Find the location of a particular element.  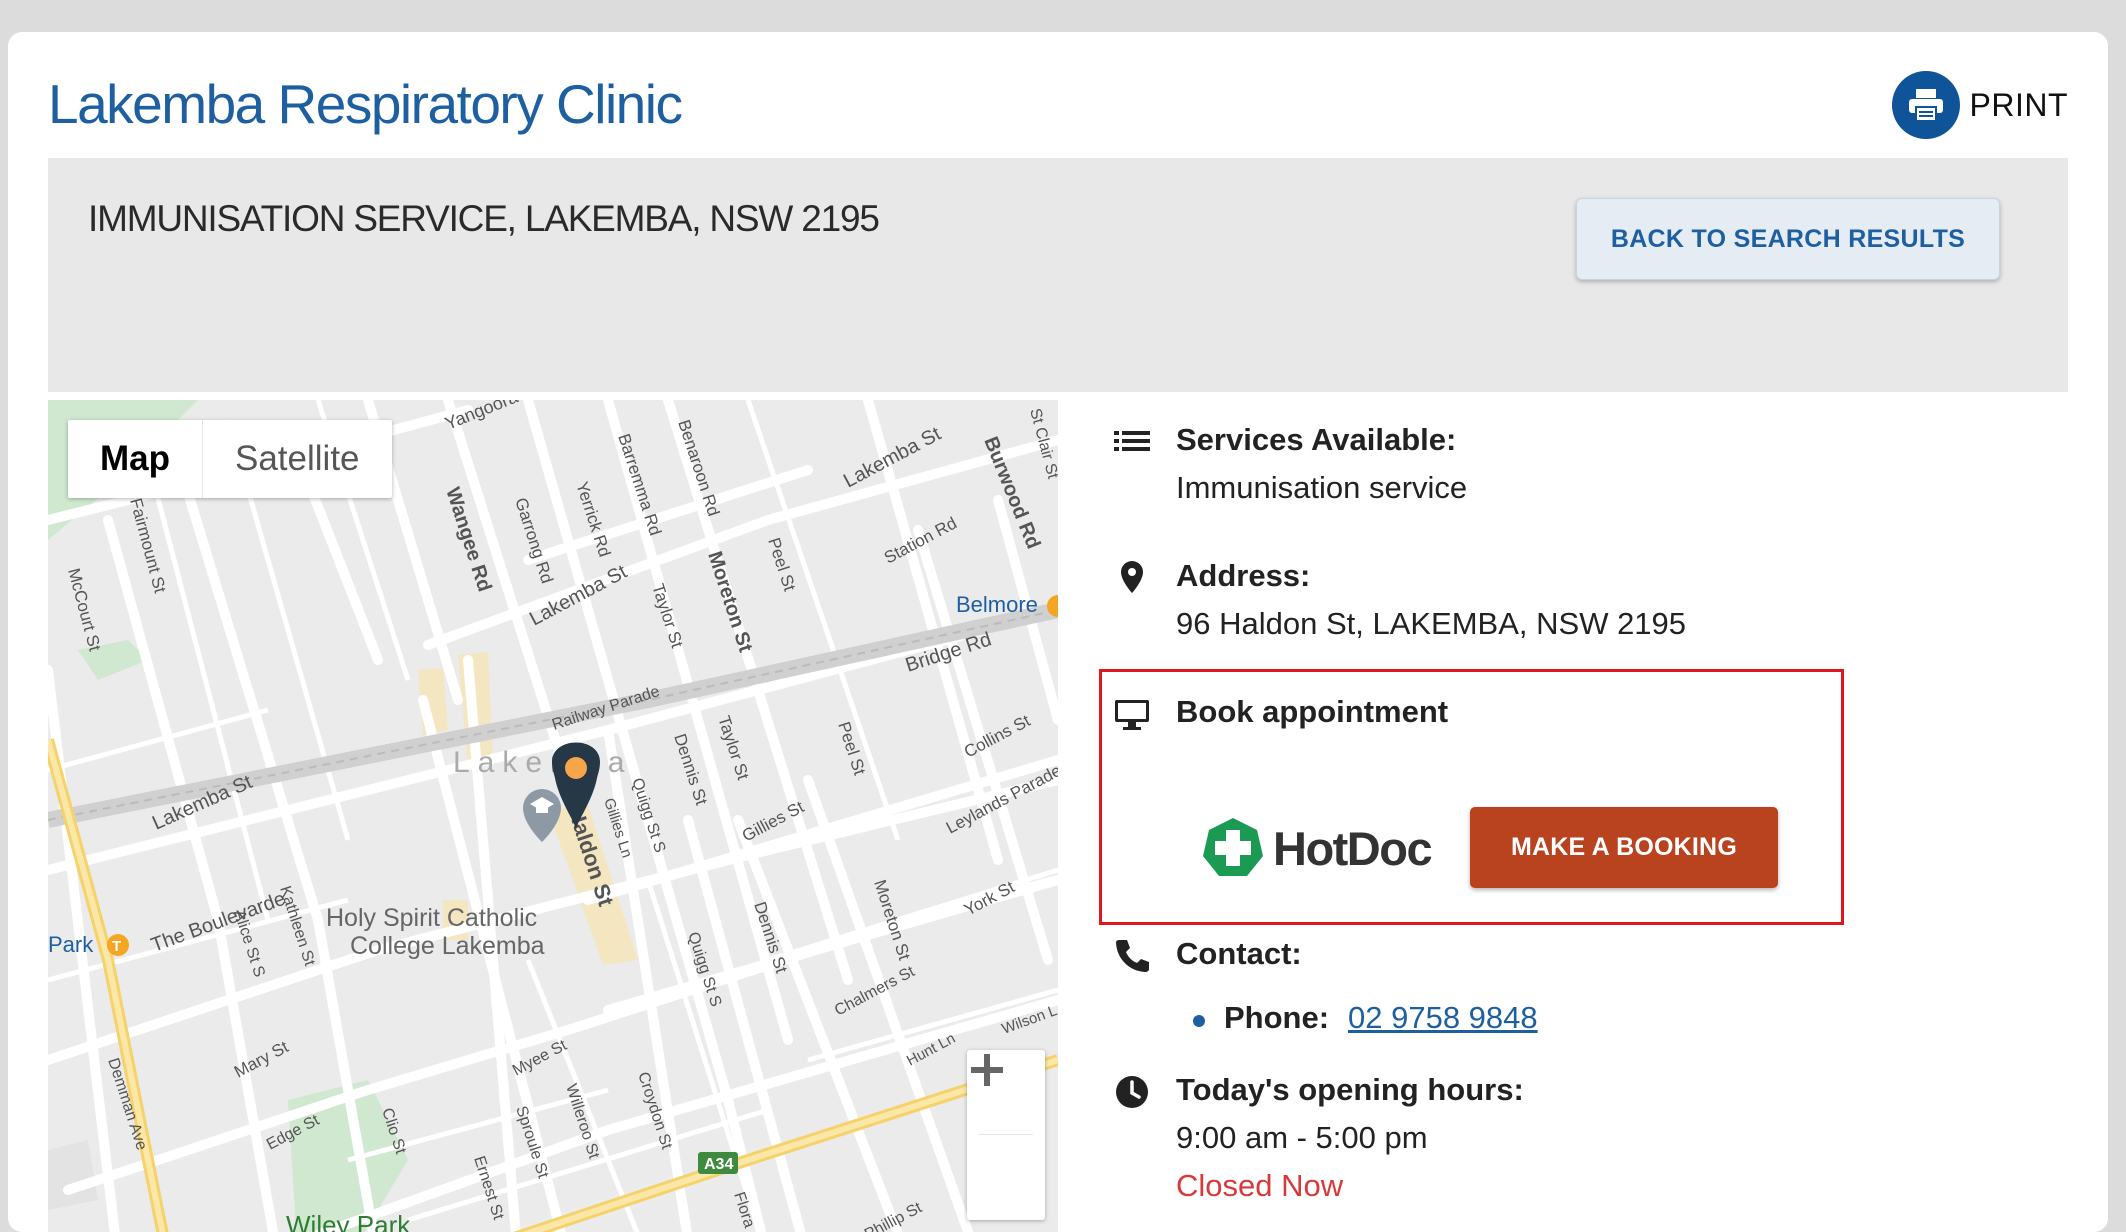

address-label: Address: is located at coordinates (1243, 575).